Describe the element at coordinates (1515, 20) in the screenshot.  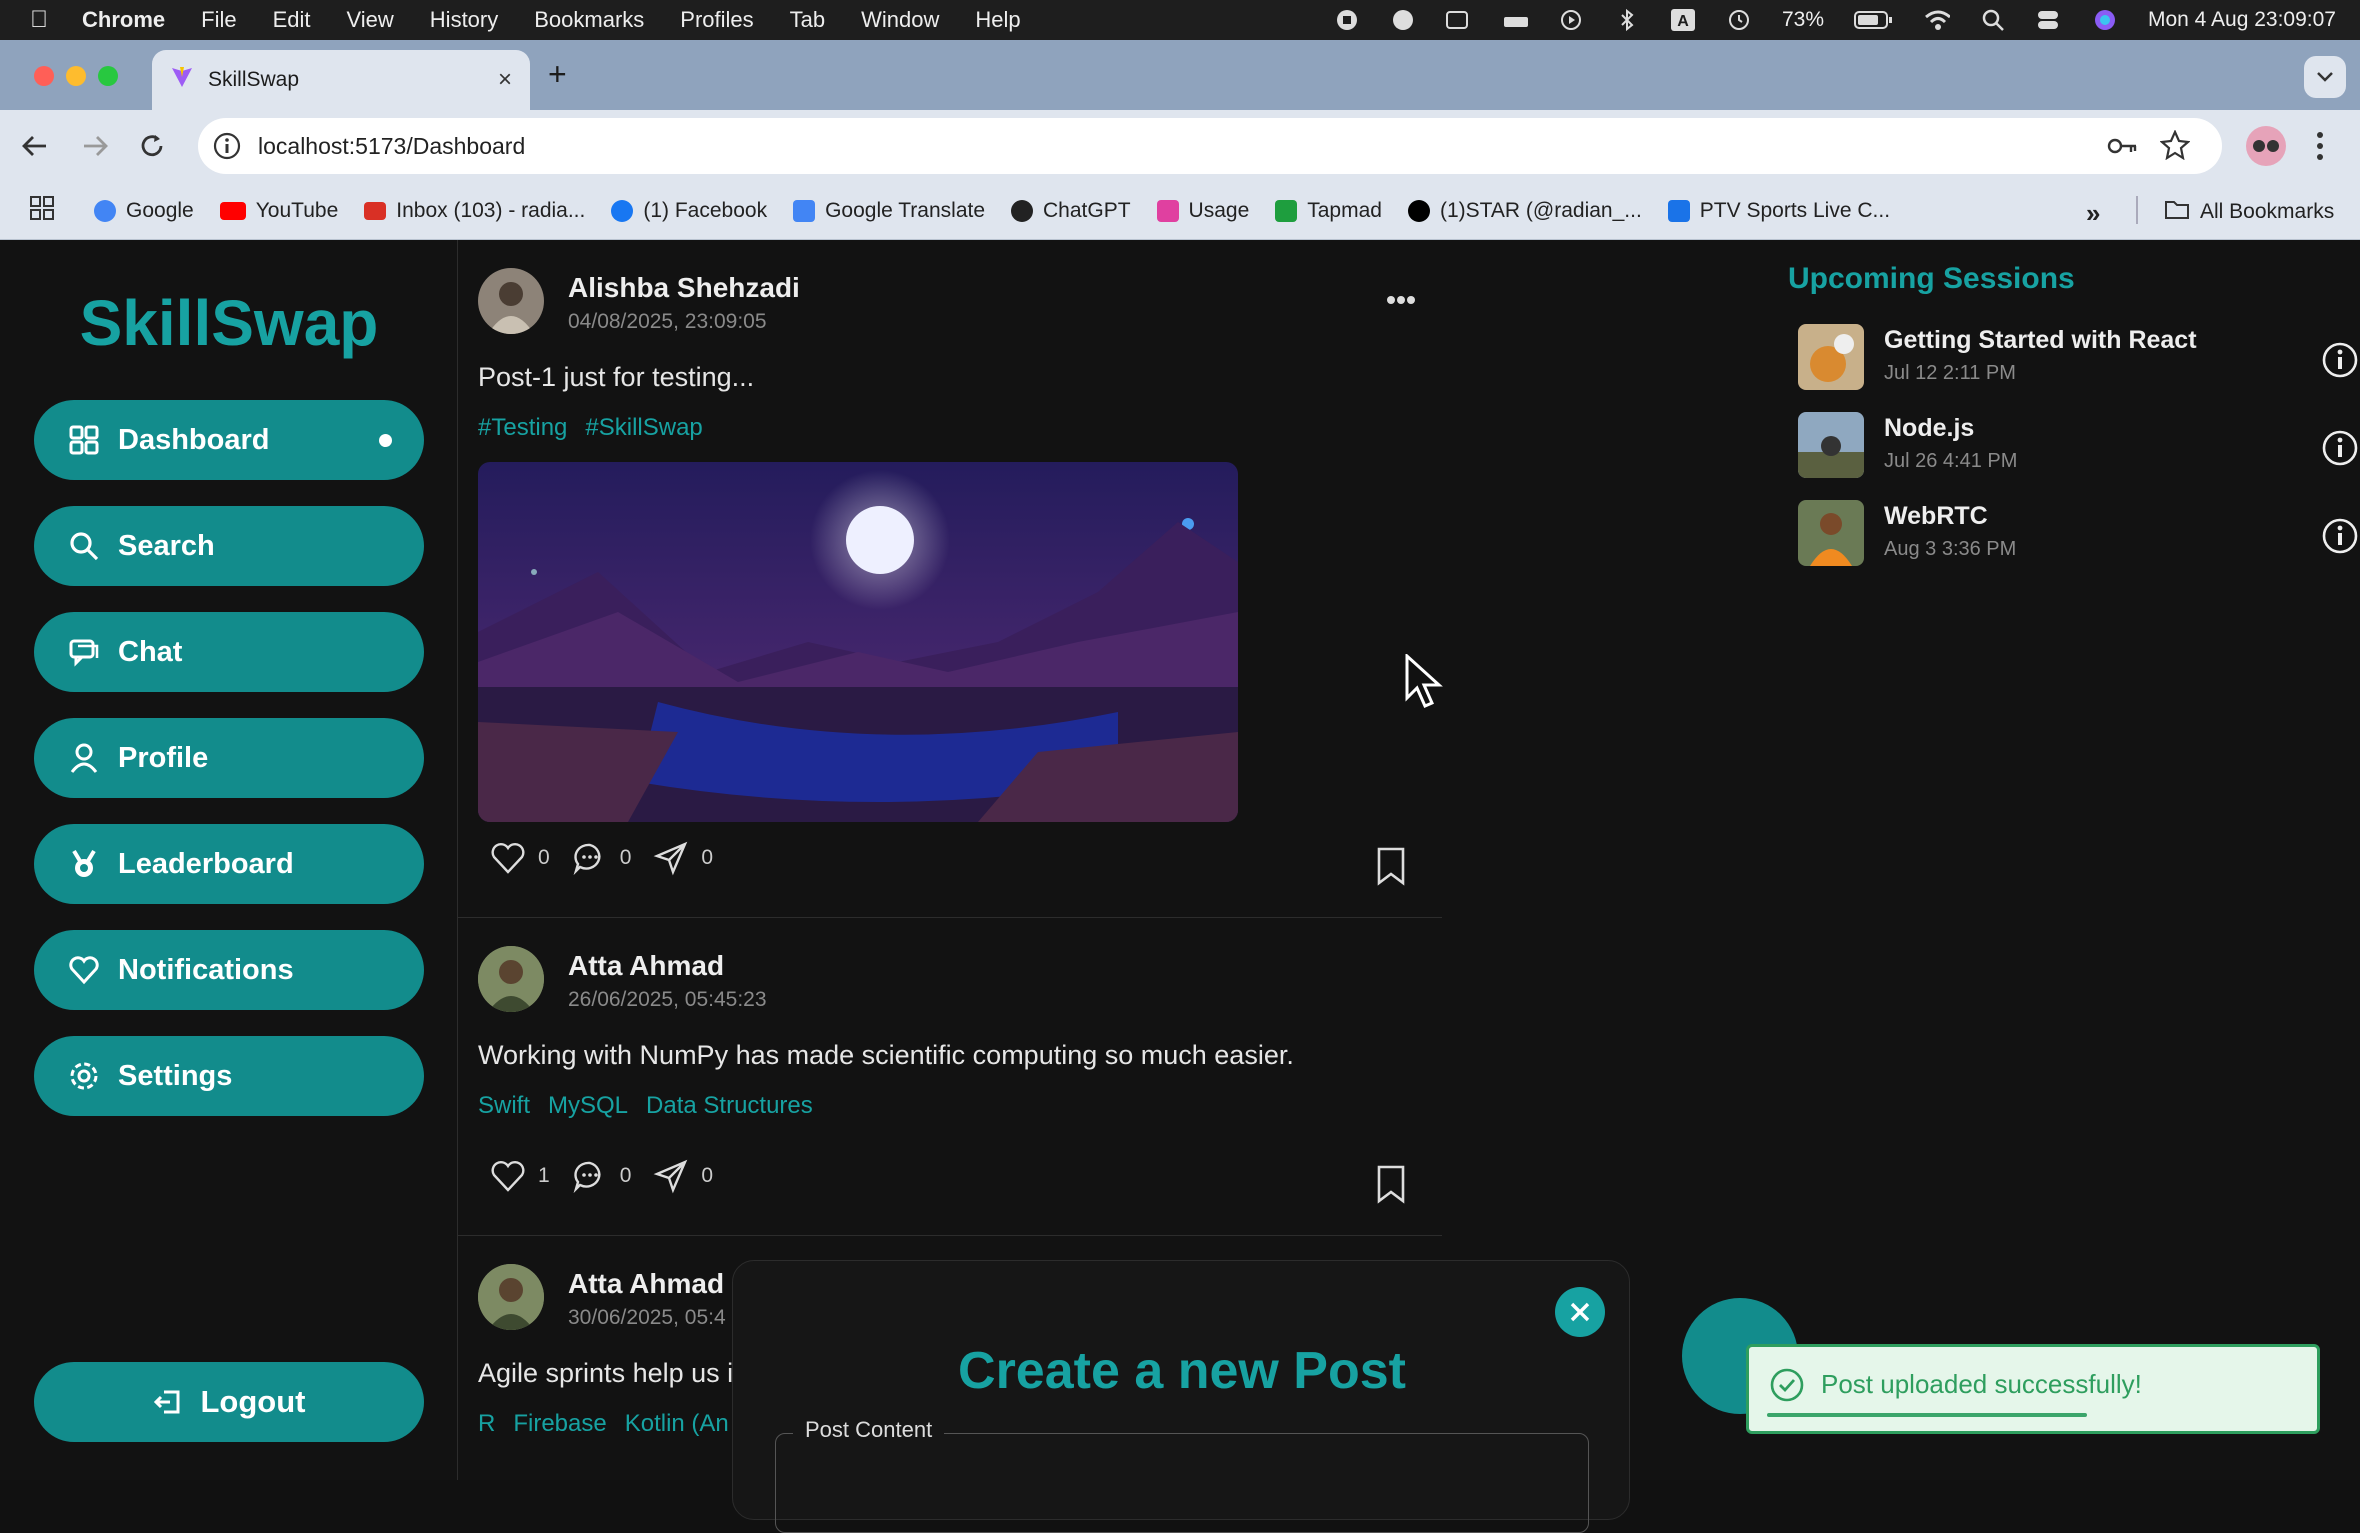
I see `bed-icon` at that location.